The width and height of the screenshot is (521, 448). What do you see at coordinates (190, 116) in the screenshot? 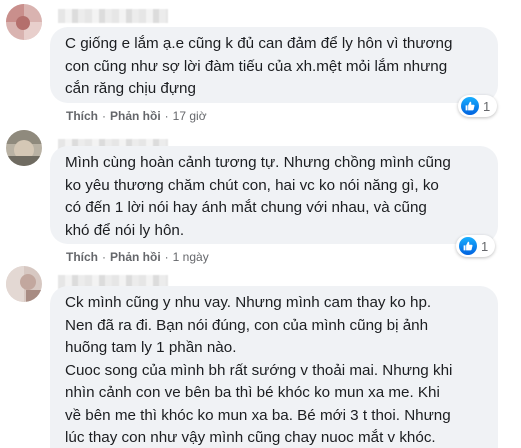
I see `timestamp: 17 giờ` at bounding box center [190, 116].